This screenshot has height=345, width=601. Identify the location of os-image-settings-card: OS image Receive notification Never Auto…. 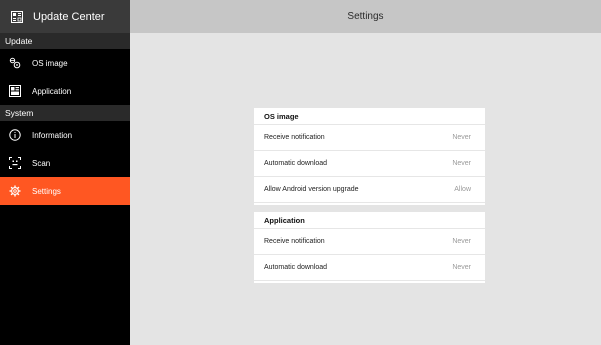
(369, 156).